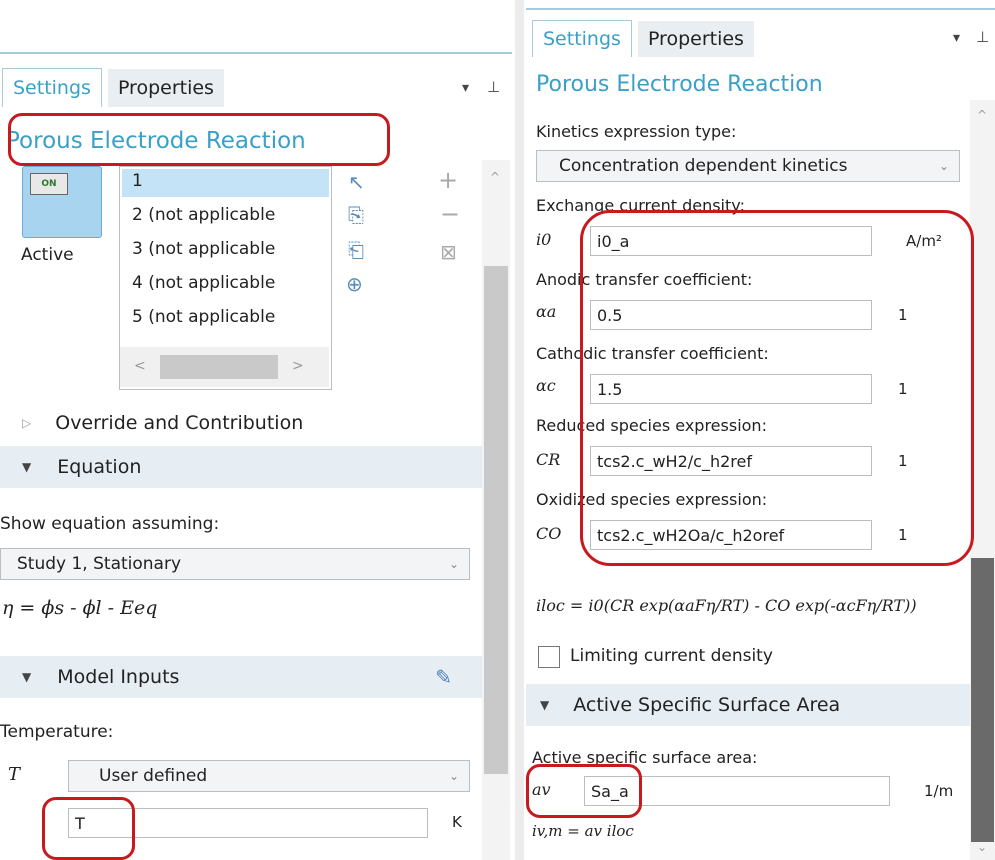  I want to click on copy-icon: ⎘, so click(356, 215).